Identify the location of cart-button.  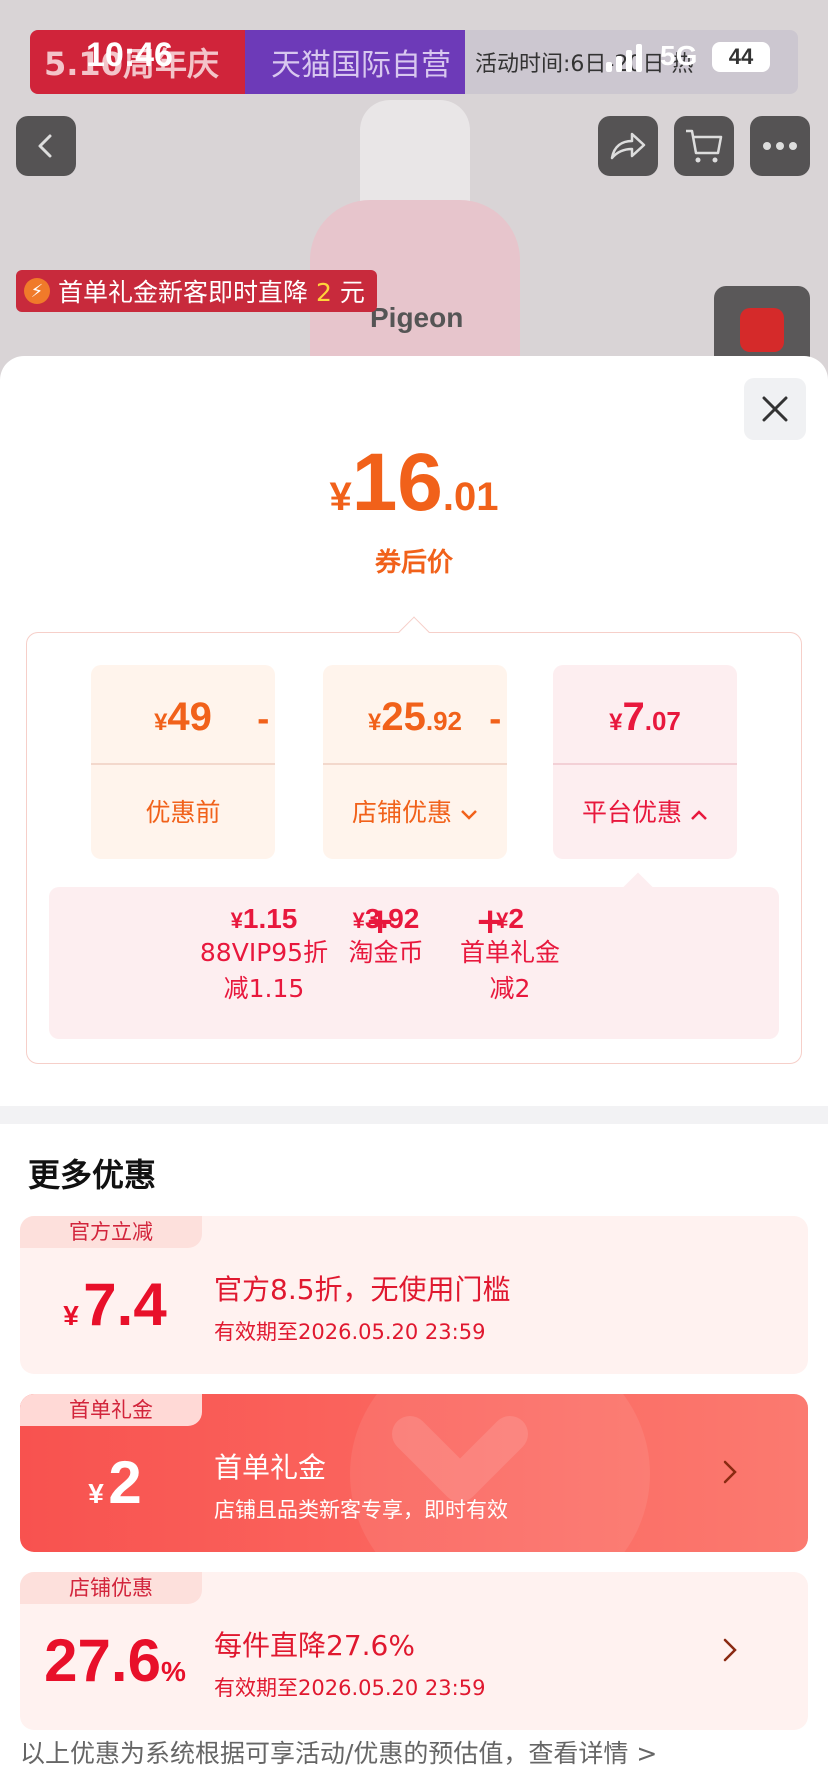
(704, 146).